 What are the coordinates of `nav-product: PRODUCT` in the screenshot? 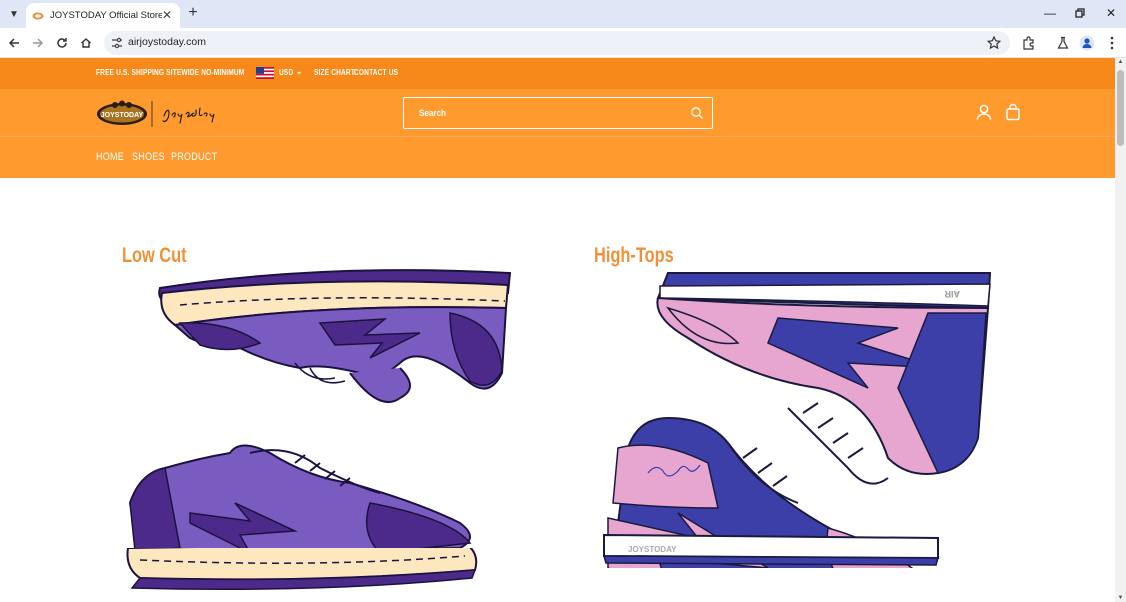 It's located at (194, 157).